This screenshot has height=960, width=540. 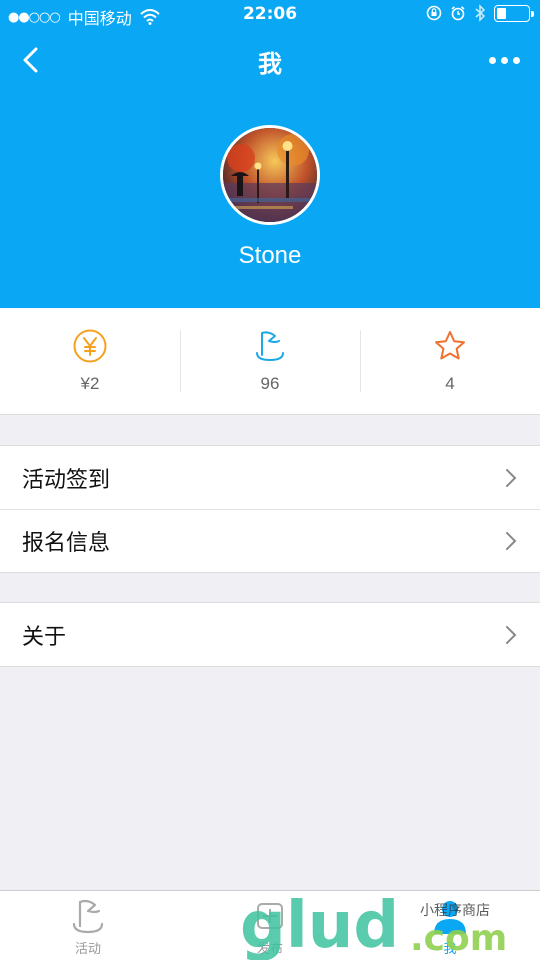 I want to click on stat-favorites-value: 4, so click(x=450, y=383).